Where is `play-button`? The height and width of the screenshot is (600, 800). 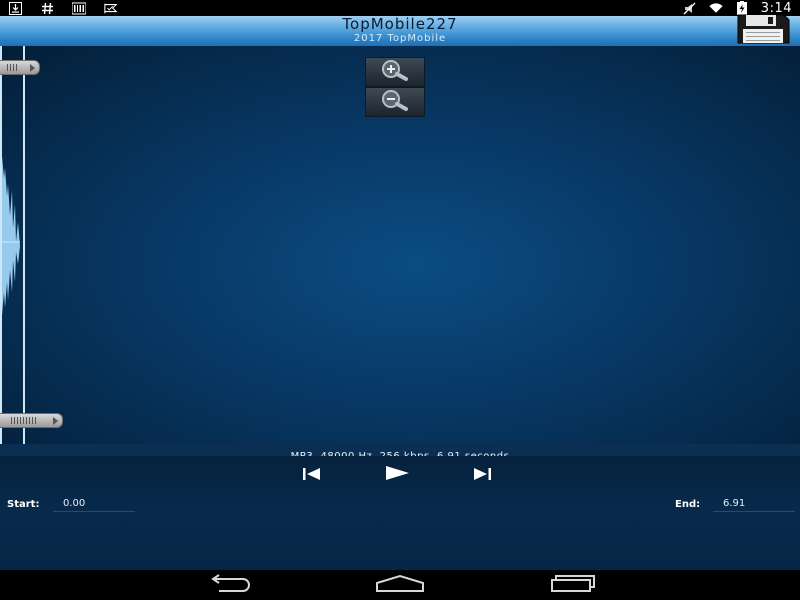
play-button is located at coordinates (397, 474).